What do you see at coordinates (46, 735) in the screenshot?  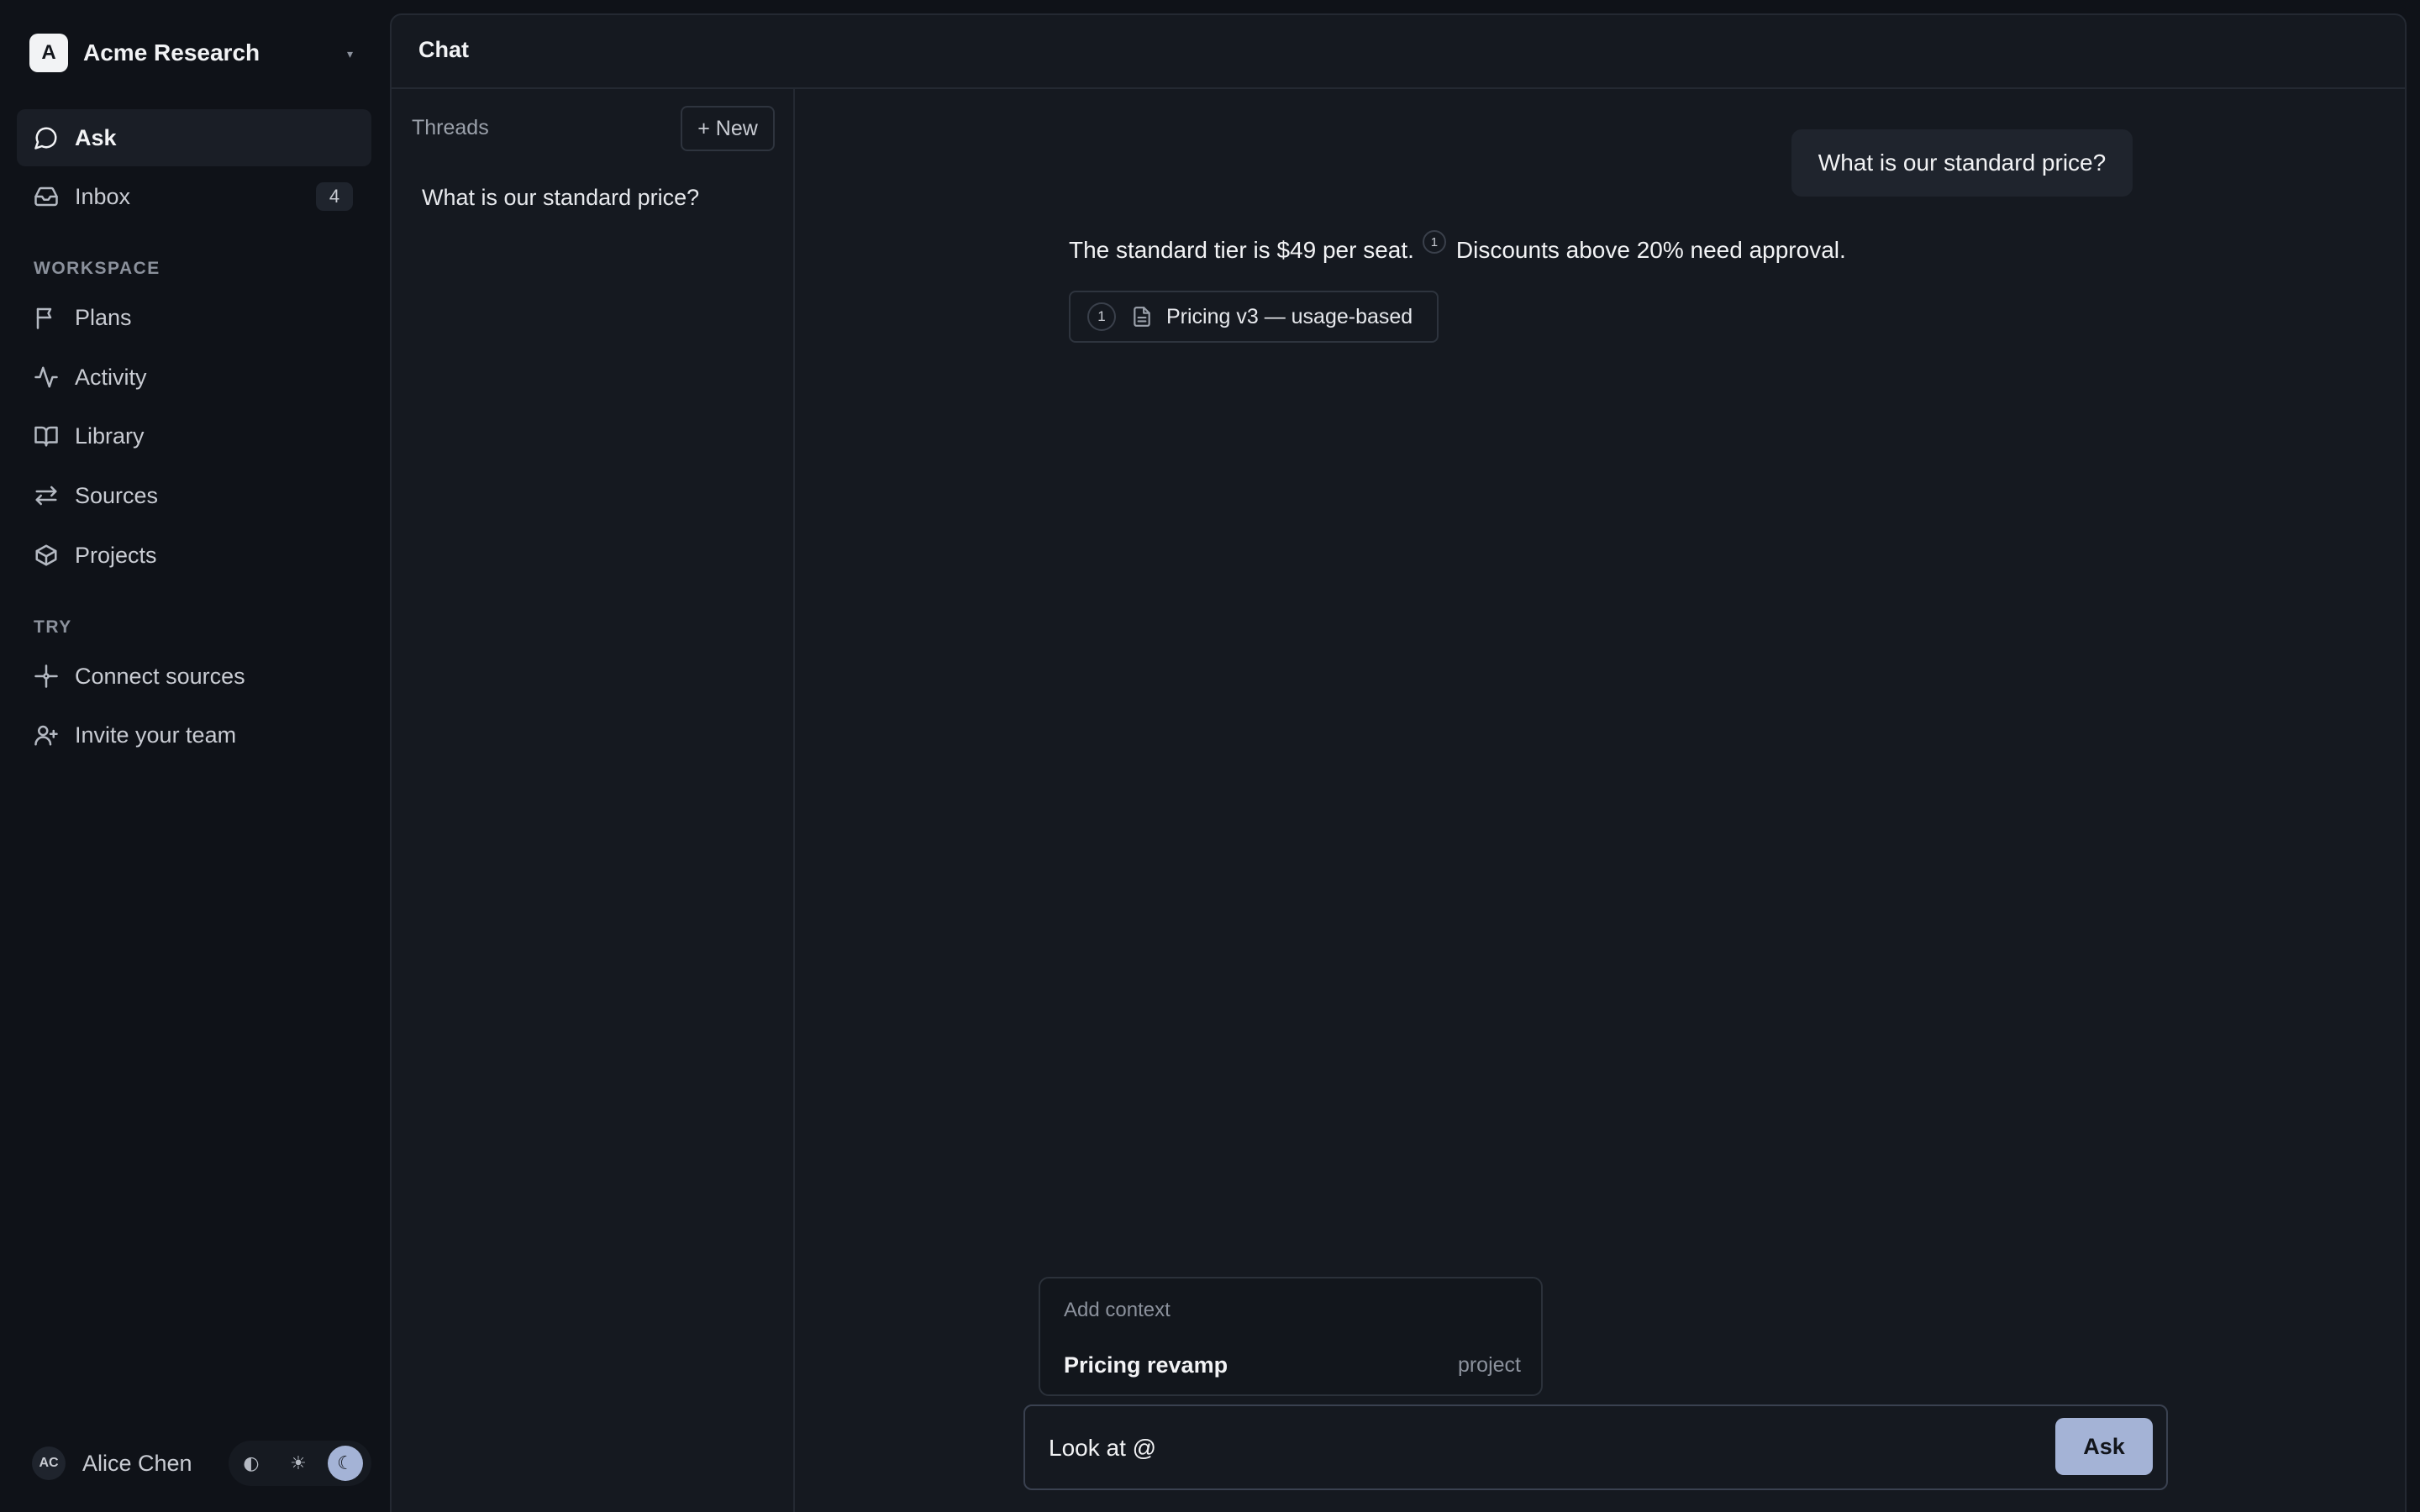 I see `user-plus-icon` at bounding box center [46, 735].